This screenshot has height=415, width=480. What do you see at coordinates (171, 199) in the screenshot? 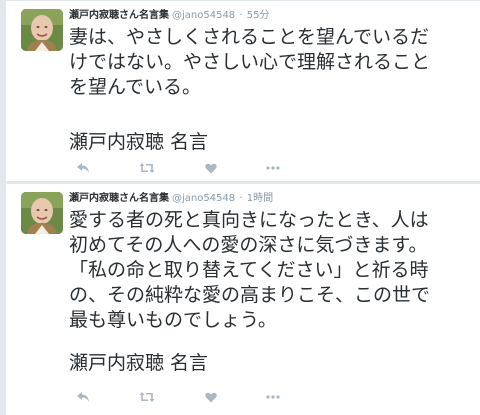
I see `tweet-header: 瀬戸内寂聴さん名言集 @jano54548 · 1時間` at bounding box center [171, 199].